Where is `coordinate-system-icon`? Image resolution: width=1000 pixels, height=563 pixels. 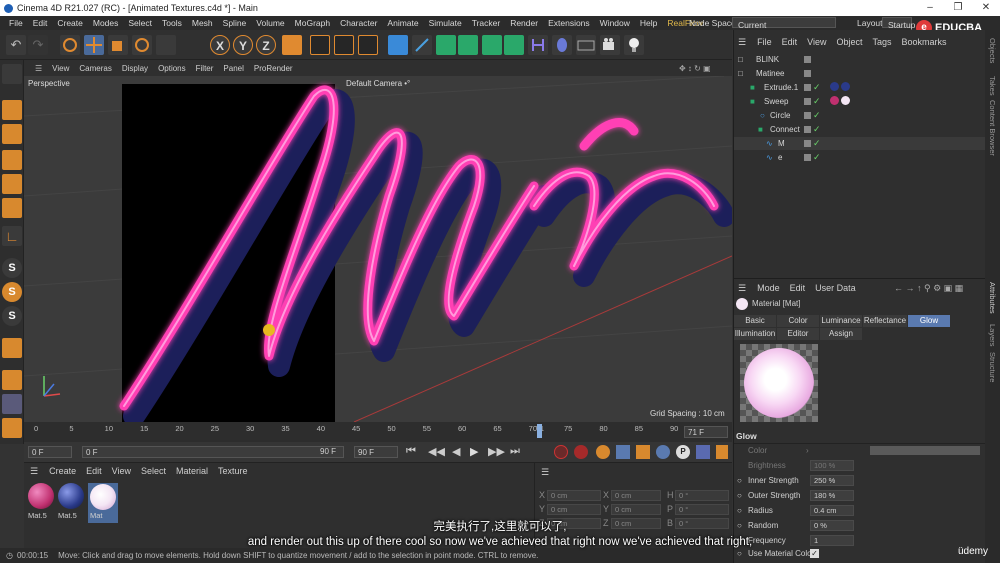 coordinate-system-icon is located at coordinates (292, 45).